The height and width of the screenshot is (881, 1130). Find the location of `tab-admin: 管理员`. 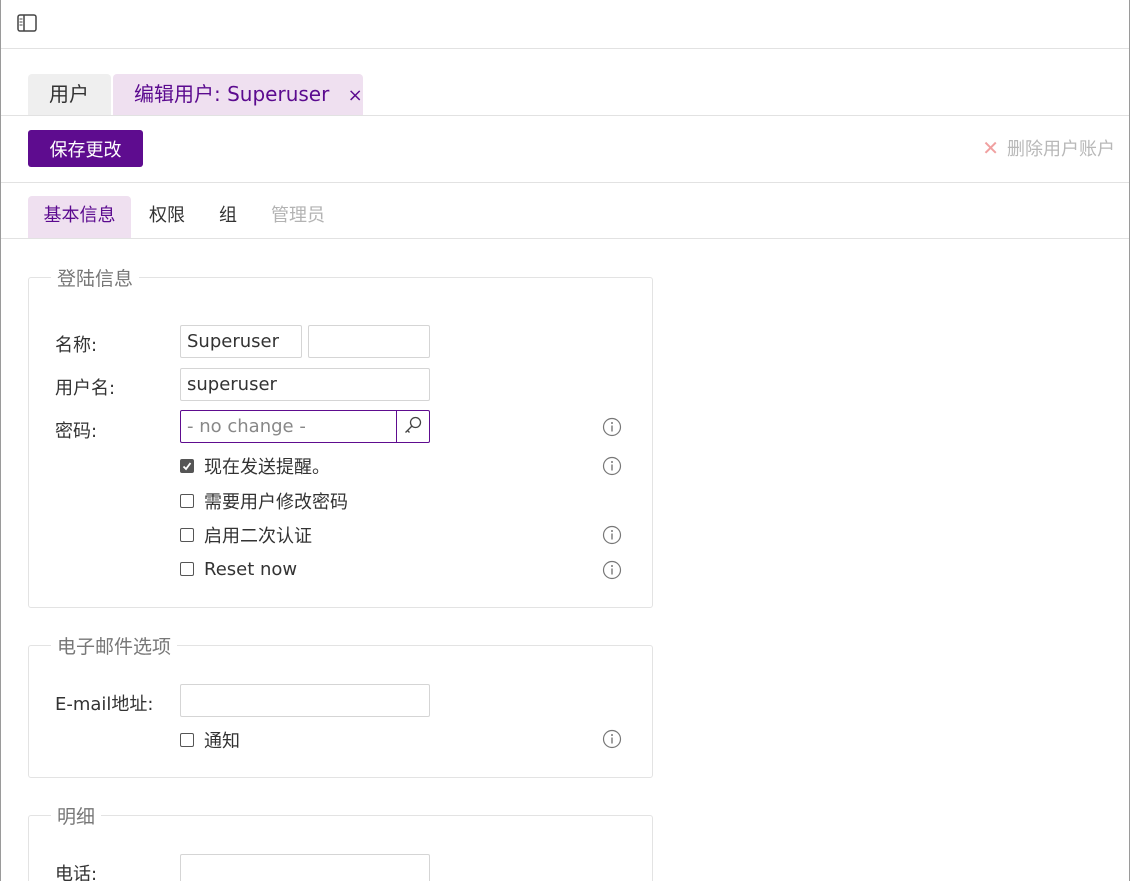

tab-admin: 管理员 is located at coordinates (298, 217).